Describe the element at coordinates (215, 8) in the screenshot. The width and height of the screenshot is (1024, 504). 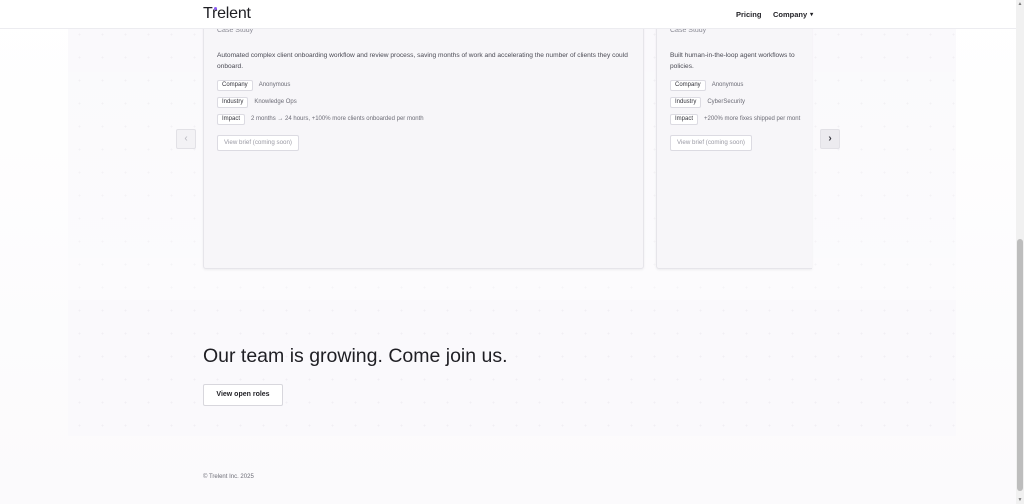
I see `logo-accent-dot` at that location.